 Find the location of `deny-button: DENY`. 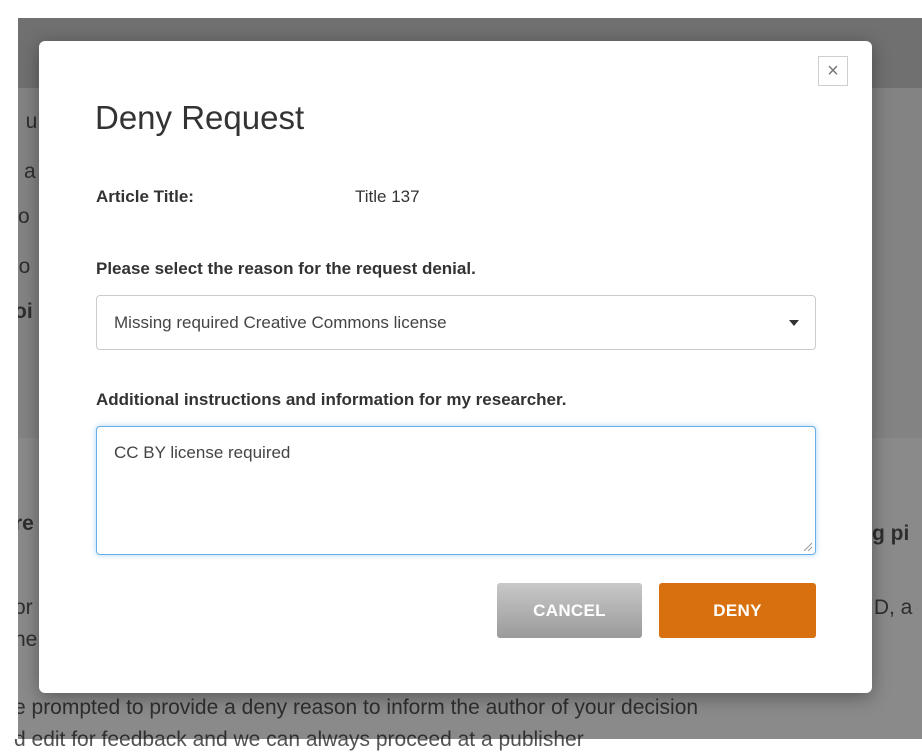

deny-button: DENY is located at coordinates (737, 610).